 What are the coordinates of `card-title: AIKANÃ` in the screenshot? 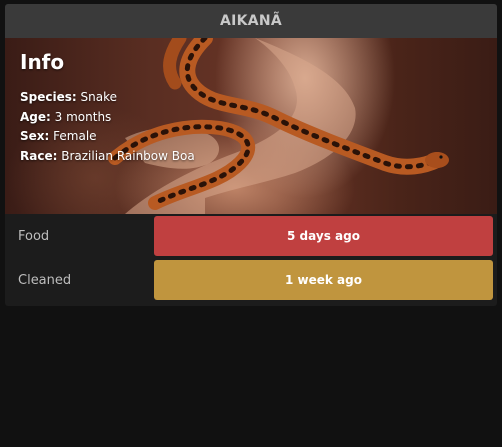 It's located at (251, 21).